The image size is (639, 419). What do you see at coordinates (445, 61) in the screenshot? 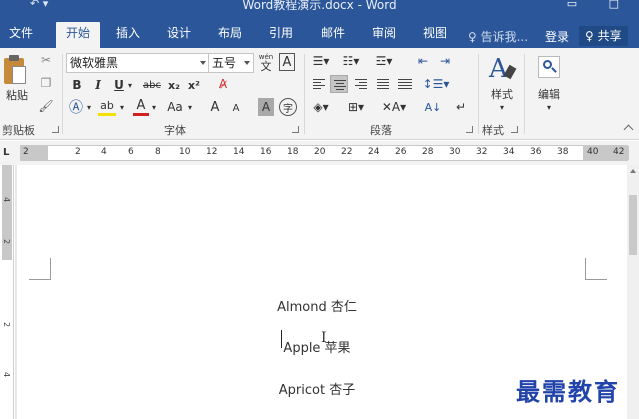
I see `increase-indent-icon: ⇥` at bounding box center [445, 61].